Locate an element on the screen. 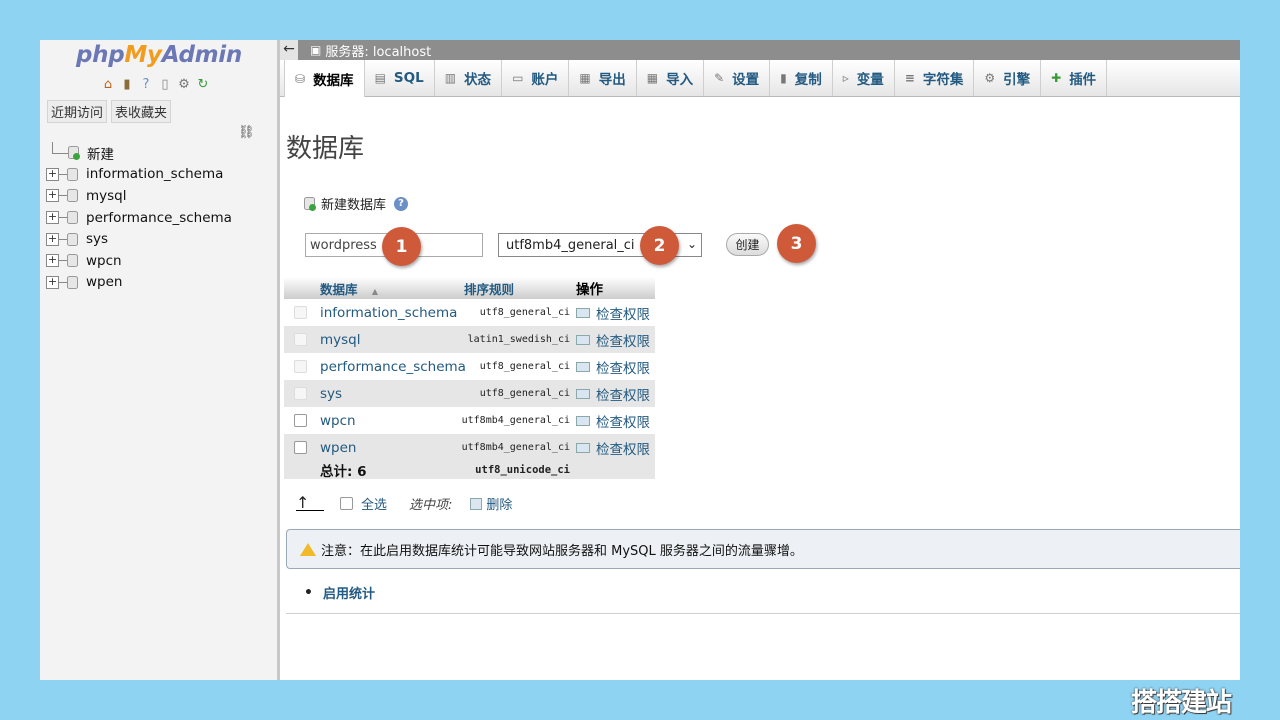 Image resolution: width=1280 pixels, height=720 pixels. tree-item-sys: + sys is located at coordinates (139, 239).